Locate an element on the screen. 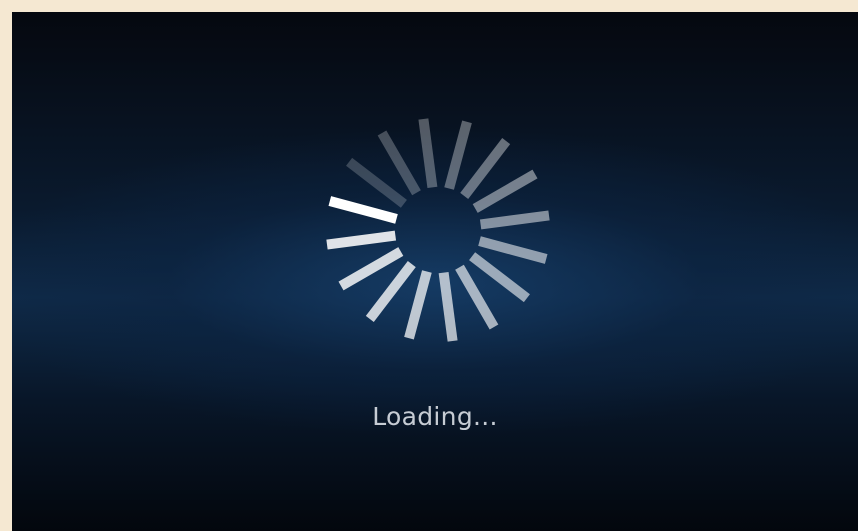 The height and width of the screenshot is (531, 858). loading-spinner-icon is located at coordinates (438, 230).